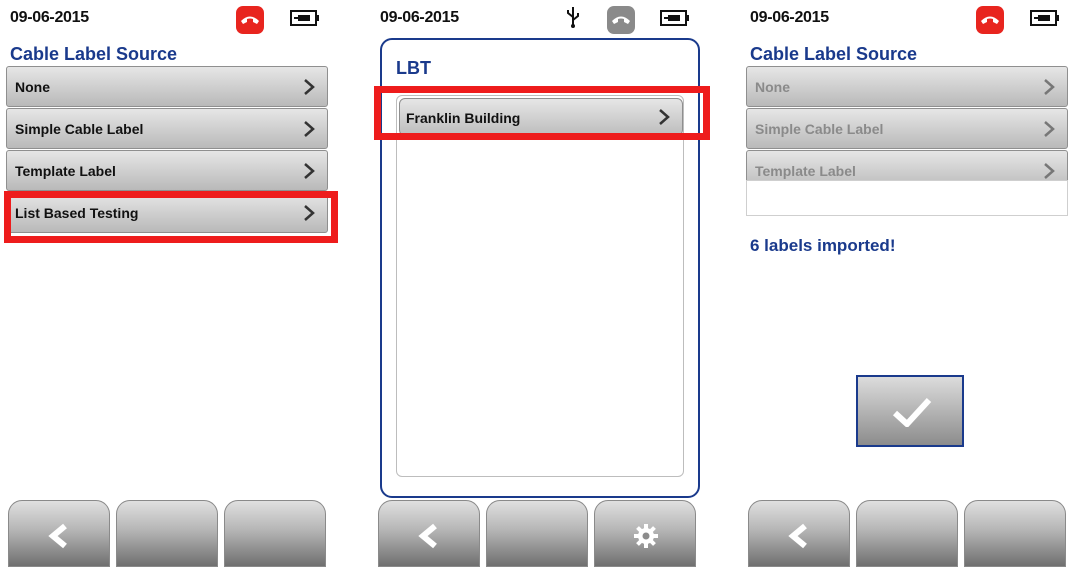  I want to click on usb-icon, so click(573, 17).